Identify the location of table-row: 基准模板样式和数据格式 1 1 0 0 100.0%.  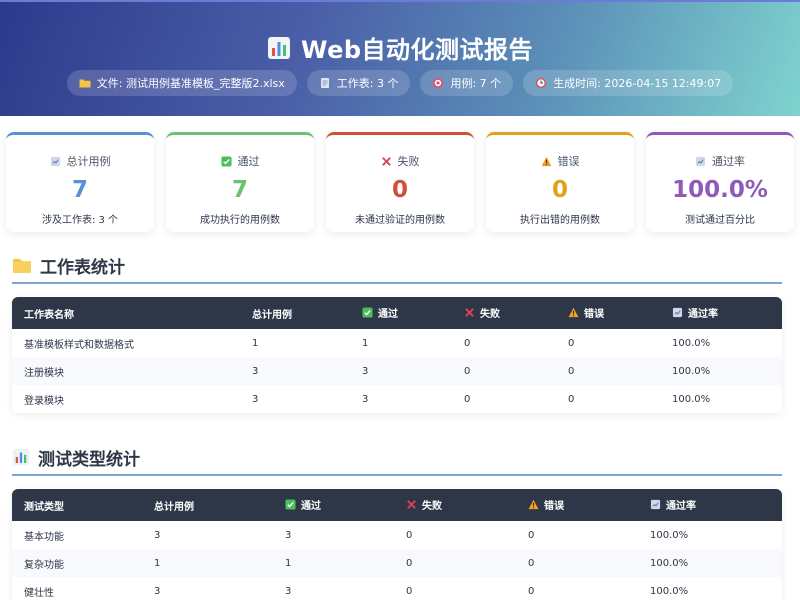
(397, 343).